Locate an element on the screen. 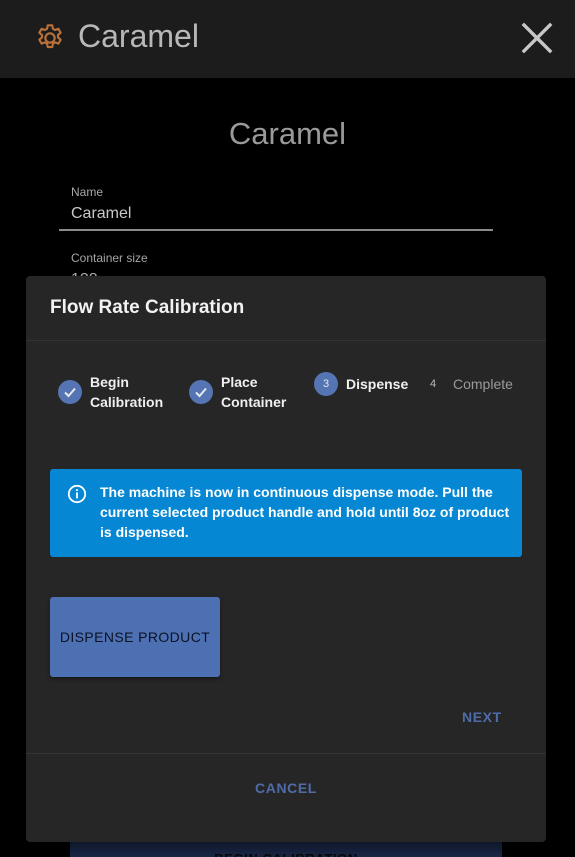 The height and width of the screenshot is (857, 575). container-size-label: Container size is located at coordinates (109, 258).